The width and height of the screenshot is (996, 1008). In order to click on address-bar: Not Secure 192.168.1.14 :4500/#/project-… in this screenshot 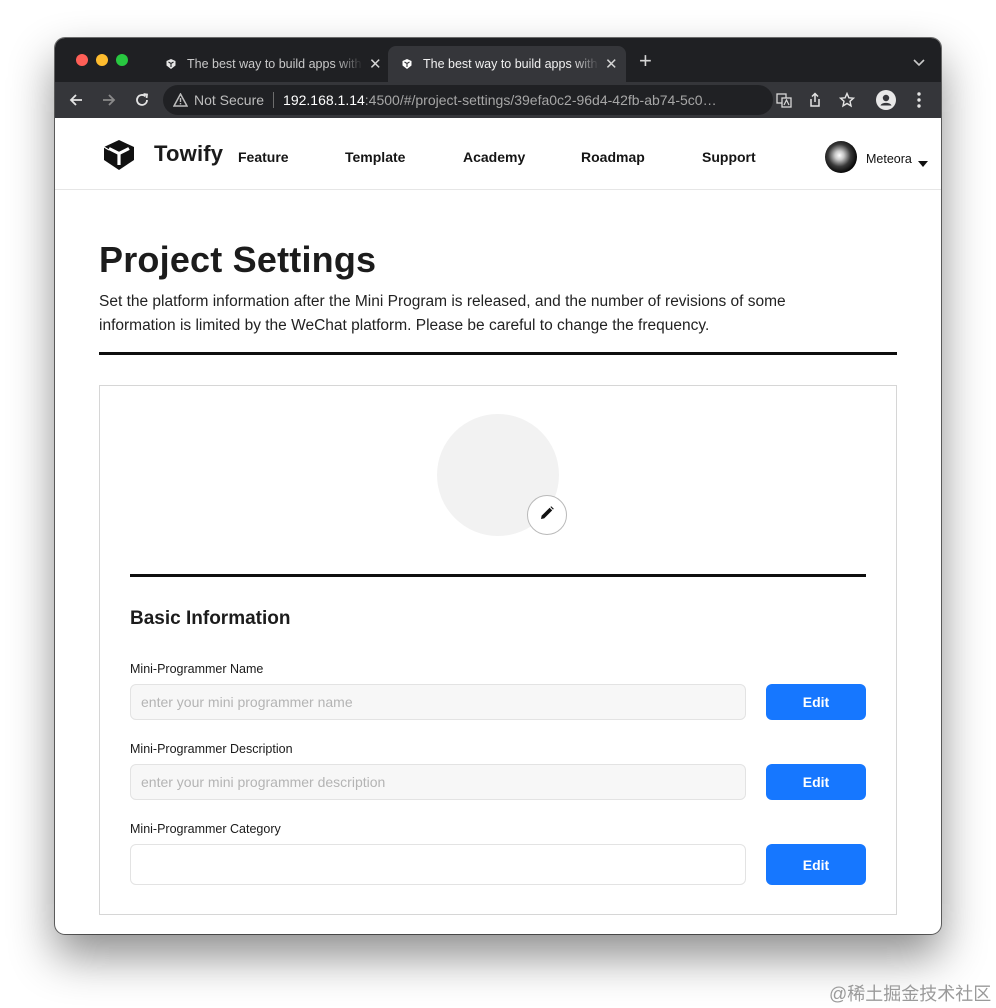, I will do `click(468, 100)`.